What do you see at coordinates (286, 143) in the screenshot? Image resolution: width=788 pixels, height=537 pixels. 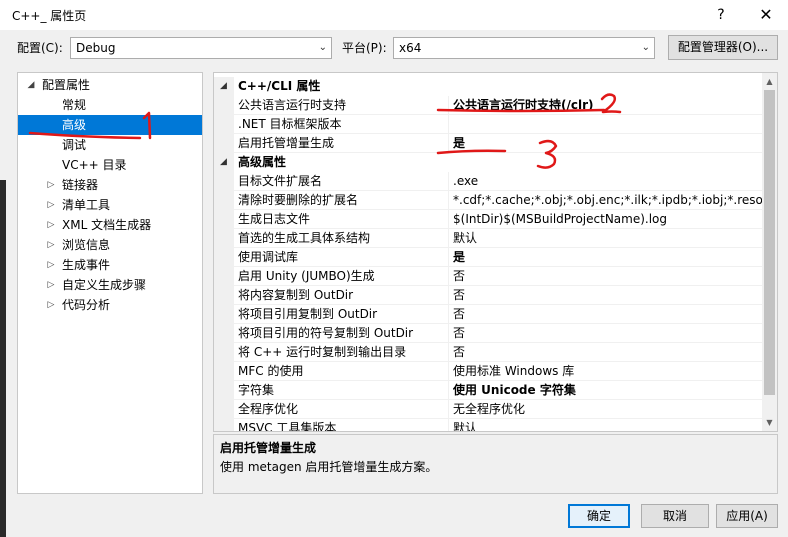 I see `property-name: 启用托管增量生成` at bounding box center [286, 143].